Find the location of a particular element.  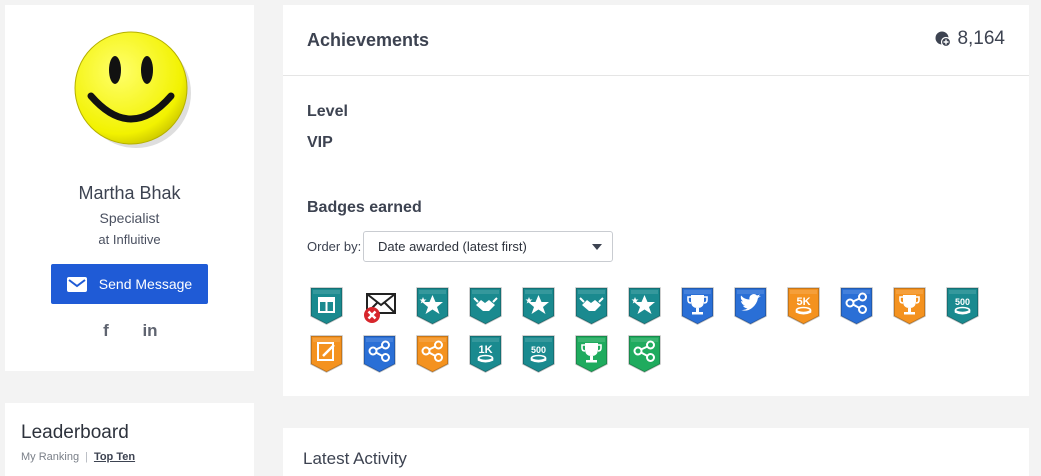

twitter-badge is located at coordinates (750, 306).